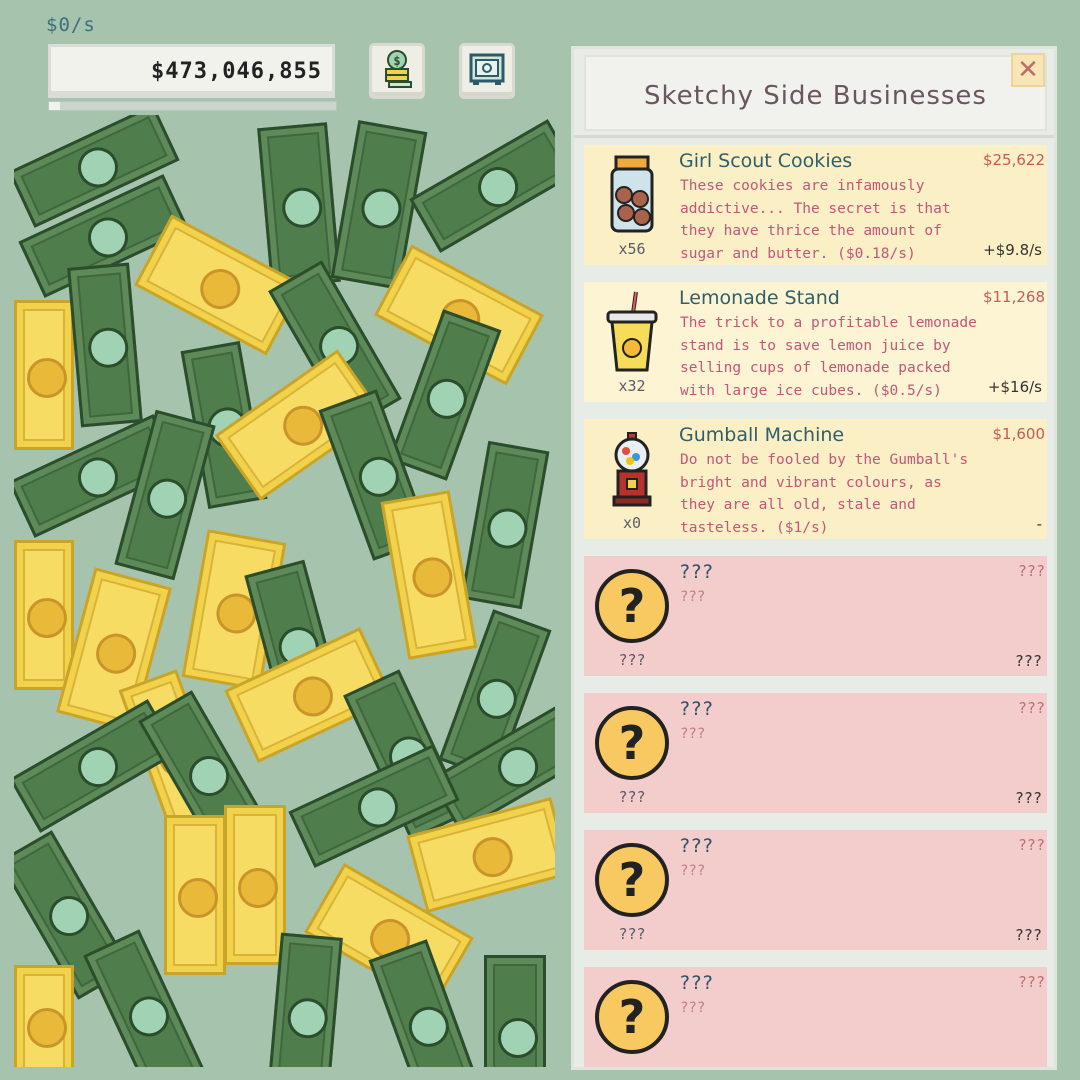 The height and width of the screenshot is (1080, 1080). Describe the element at coordinates (766, 161) in the screenshot. I see `business-name: Girl Scout Cookies` at that location.